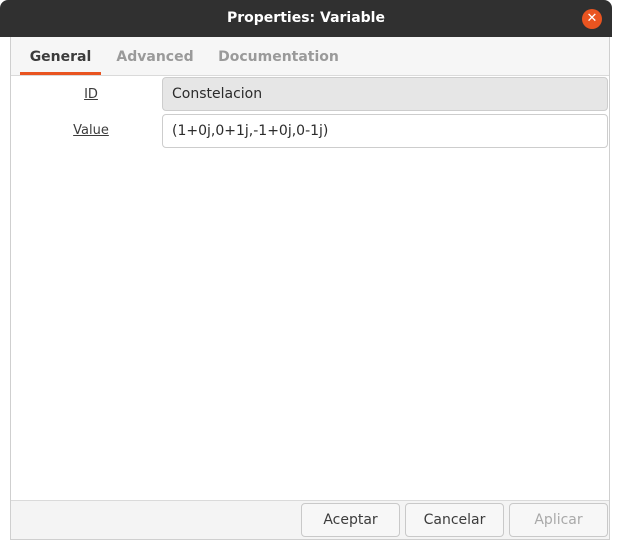  Describe the element at coordinates (385, 131) in the screenshot. I see `value-field: (1+0j,0+1j,-1+0j,0-1j)` at that location.